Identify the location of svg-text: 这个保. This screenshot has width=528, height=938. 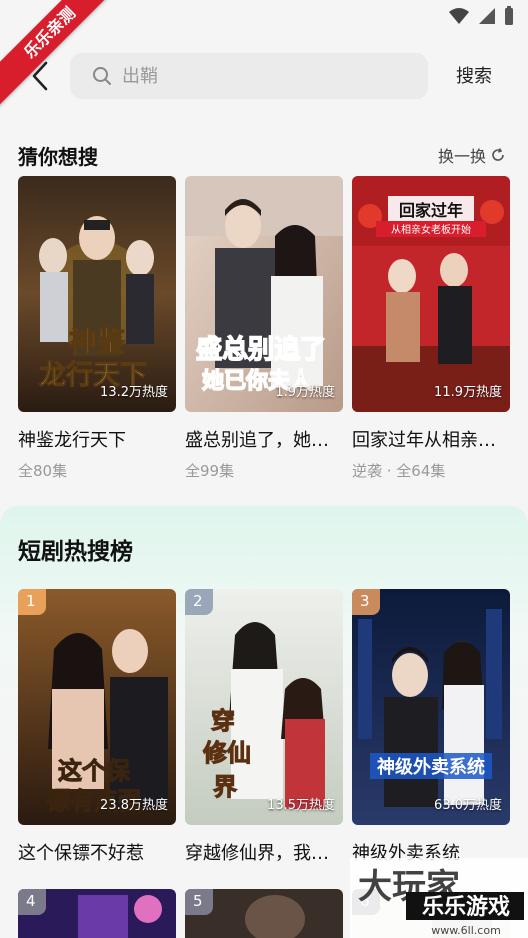
(94, 771).